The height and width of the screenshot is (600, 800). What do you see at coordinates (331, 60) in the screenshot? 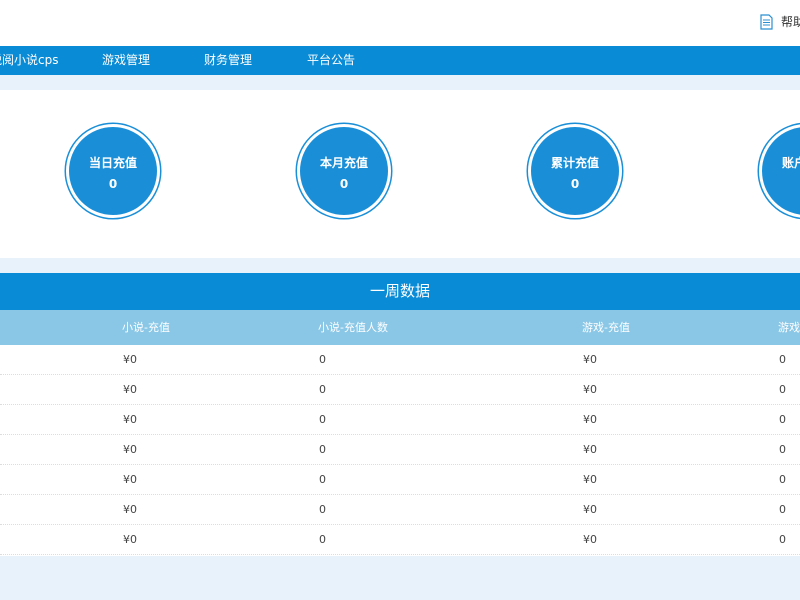
I see `nav-item-platform-notice: 平台公告` at bounding box center [331, 60].